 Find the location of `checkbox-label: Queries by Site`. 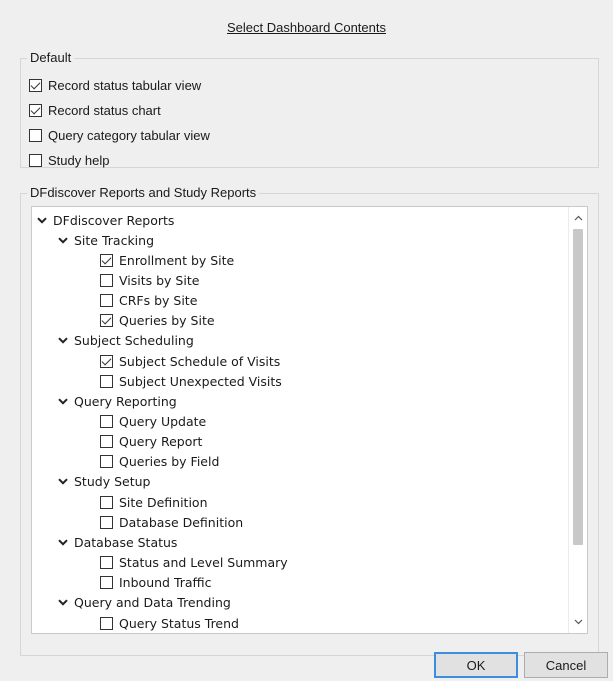

checkbox-label: Queries by Site is located at coordinates (167, 321).